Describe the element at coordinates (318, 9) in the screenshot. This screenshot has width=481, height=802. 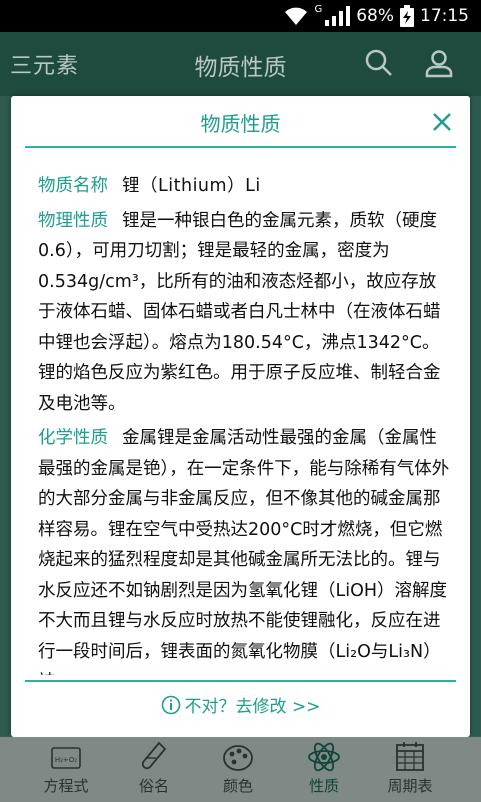
I see `network-type: G` at that location.